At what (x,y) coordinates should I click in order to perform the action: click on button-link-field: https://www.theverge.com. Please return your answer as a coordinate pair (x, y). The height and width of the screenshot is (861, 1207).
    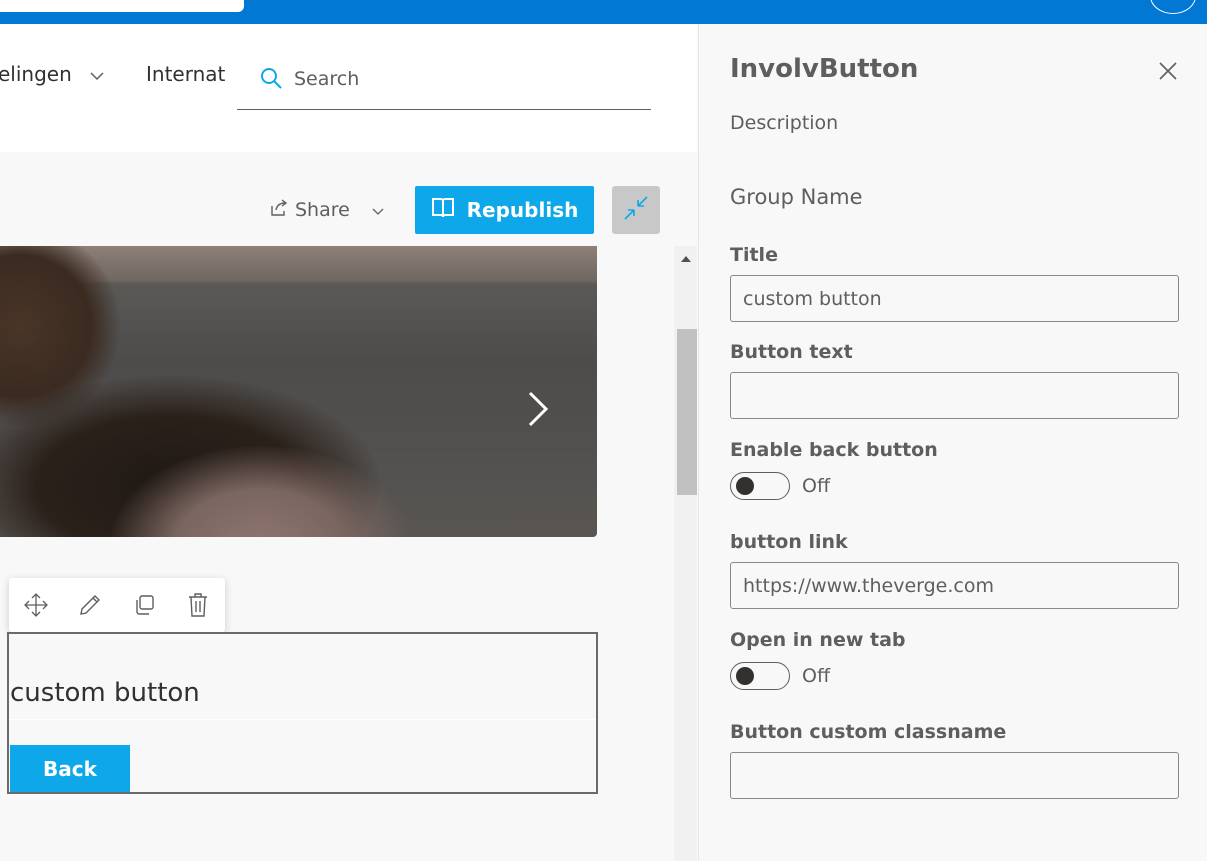
    Looking at the image, I should click on (954, 585).